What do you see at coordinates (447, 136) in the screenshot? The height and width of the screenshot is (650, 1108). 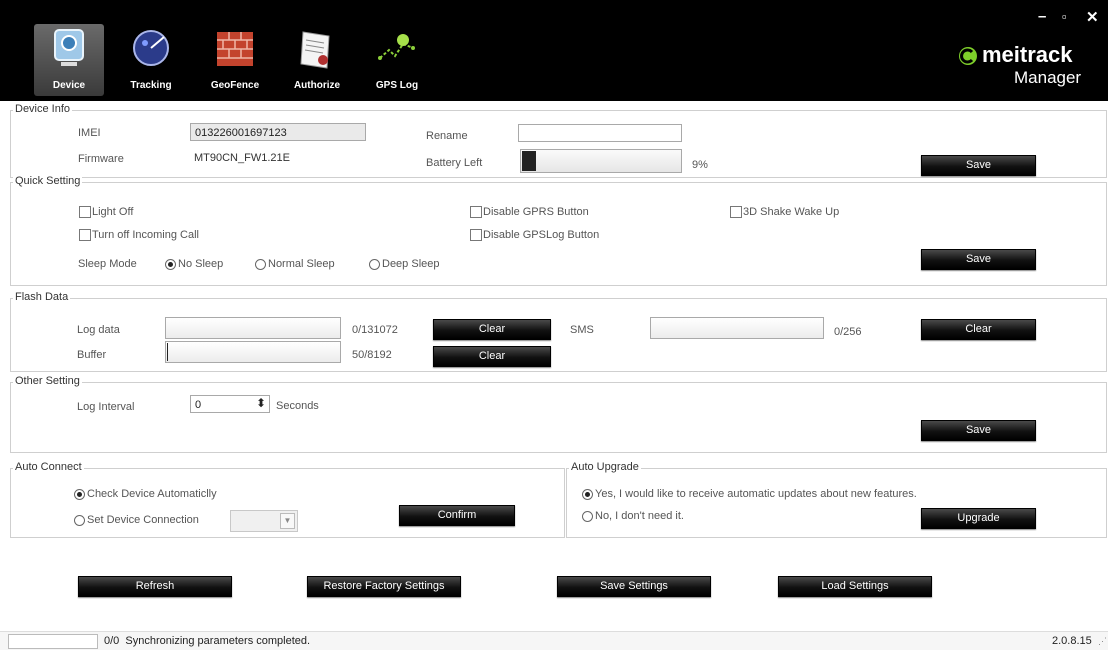 I see `rename-label: Rename` at bounding box center [447, 136].